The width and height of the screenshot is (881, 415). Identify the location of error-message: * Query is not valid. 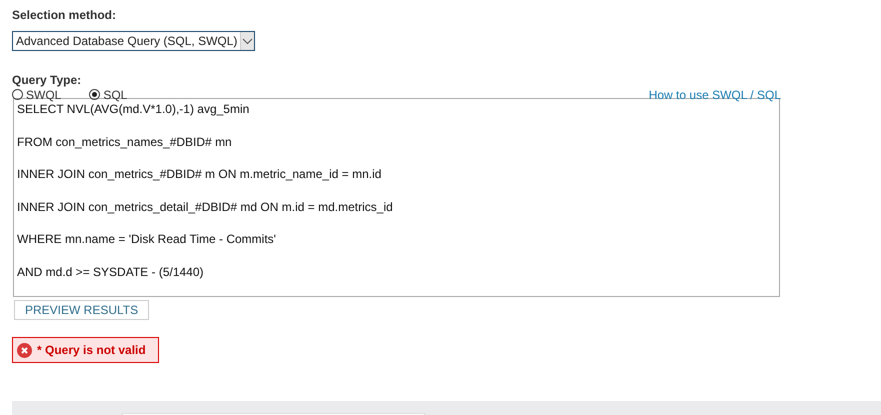
(85, 350).